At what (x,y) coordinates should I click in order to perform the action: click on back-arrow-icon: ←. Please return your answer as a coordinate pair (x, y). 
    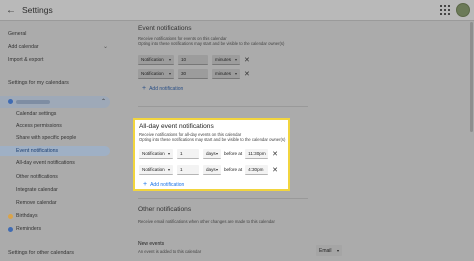
    Looking at the image, I should click on (13, 10).